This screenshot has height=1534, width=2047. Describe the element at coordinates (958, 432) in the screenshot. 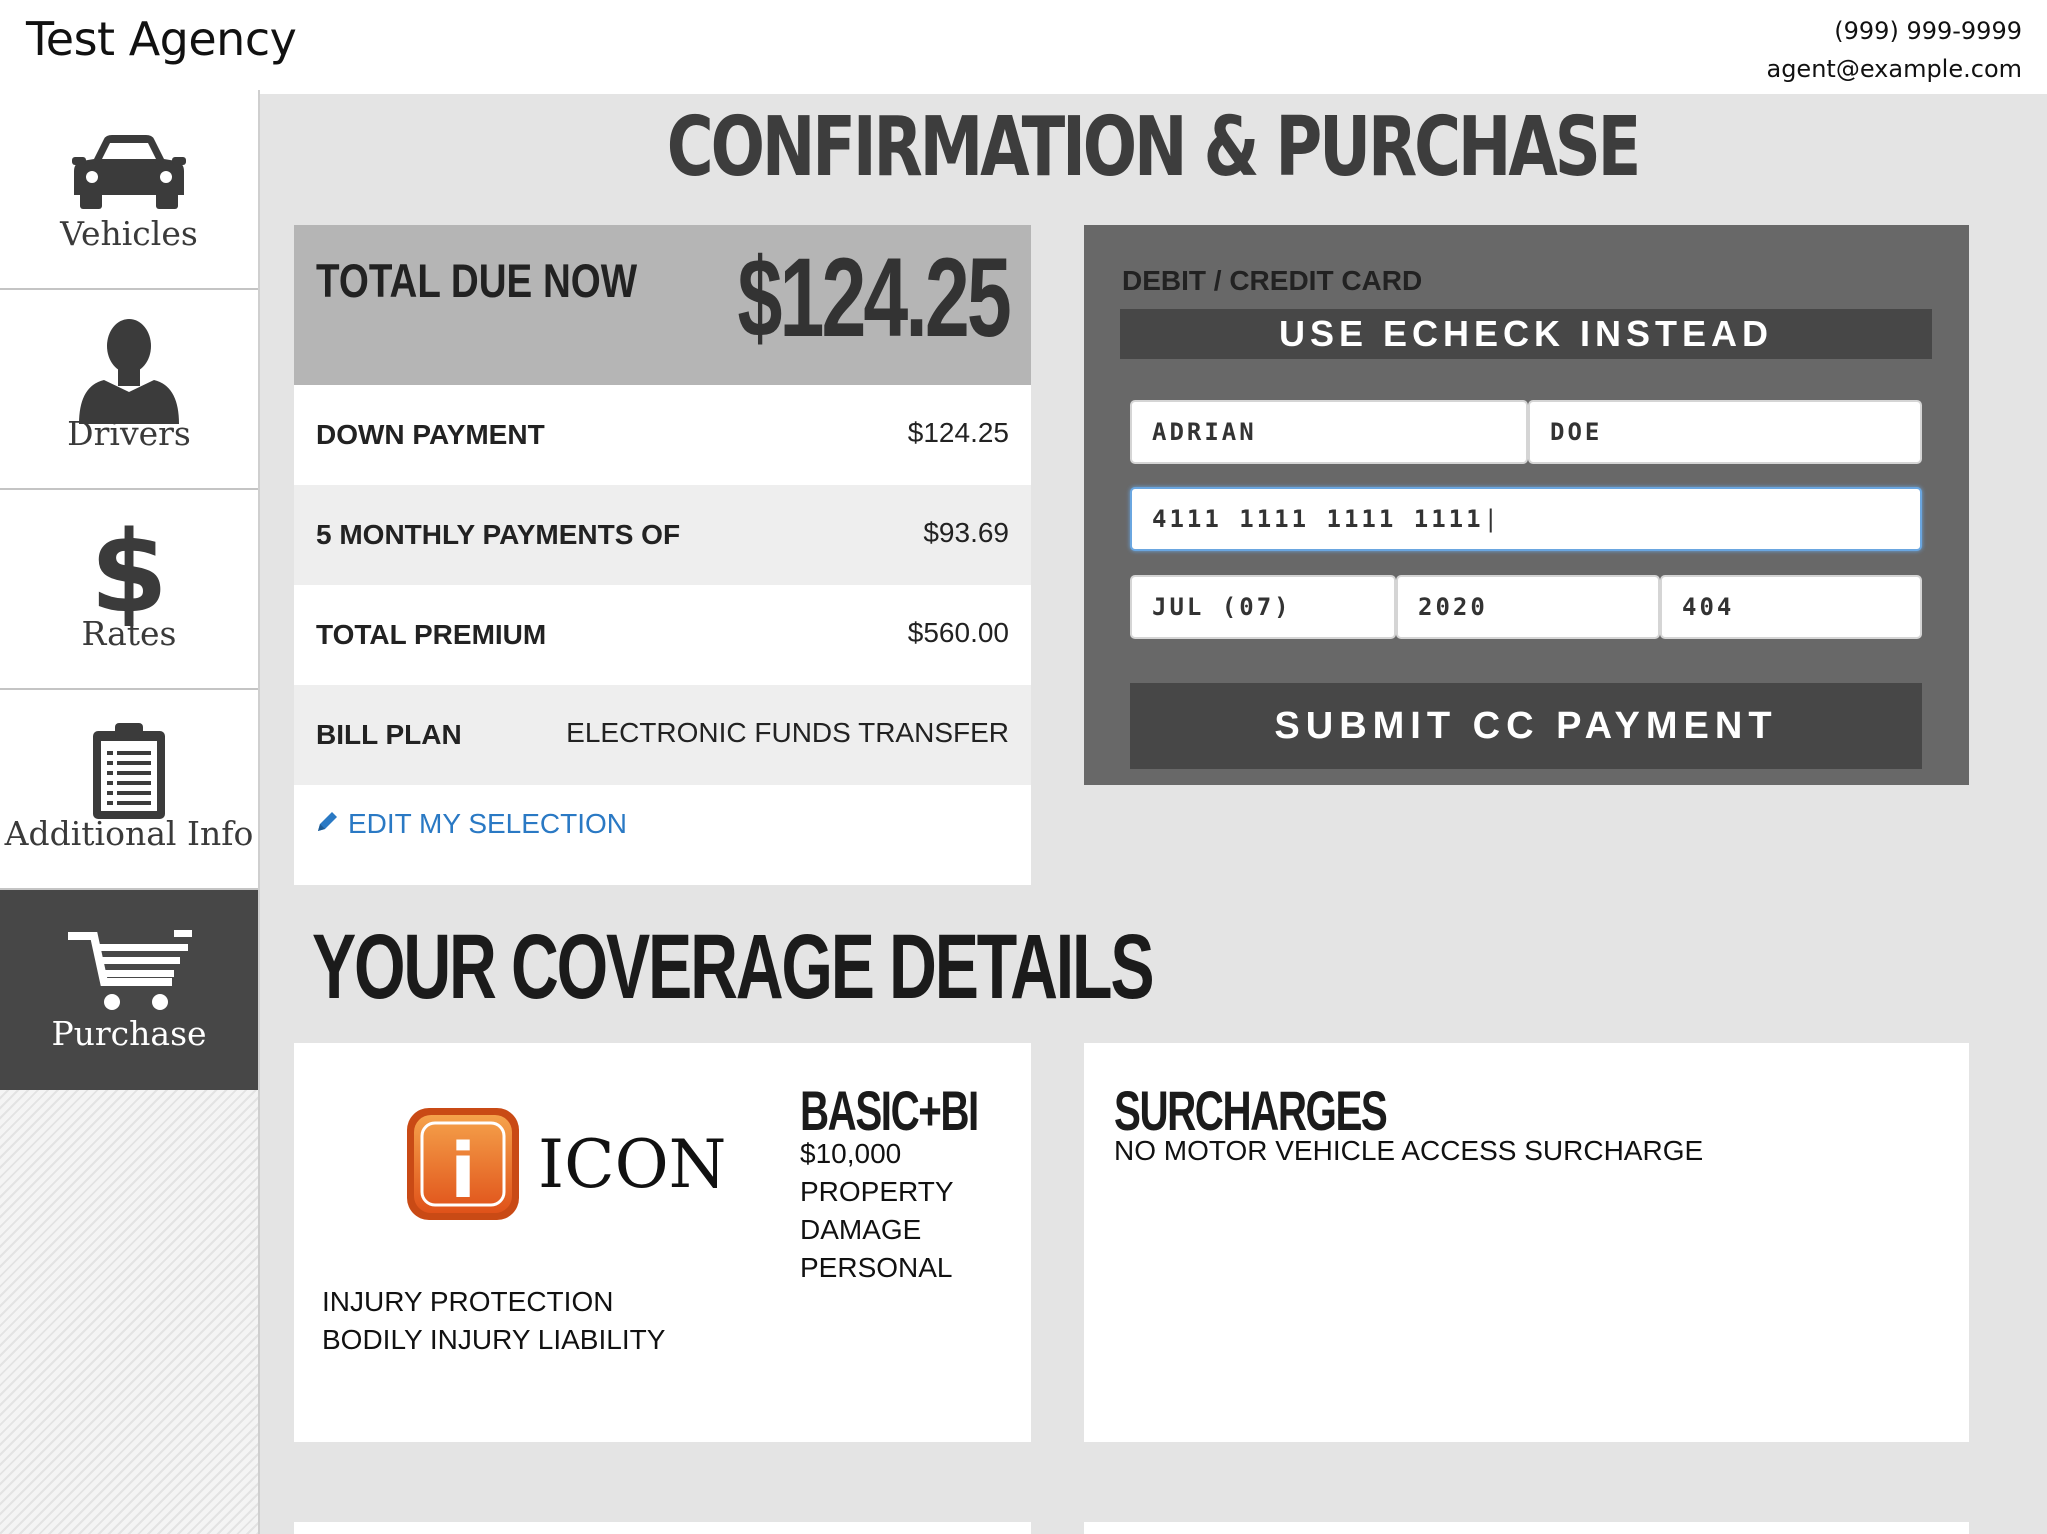

I see `summary-row-value: $124.25` at that location.